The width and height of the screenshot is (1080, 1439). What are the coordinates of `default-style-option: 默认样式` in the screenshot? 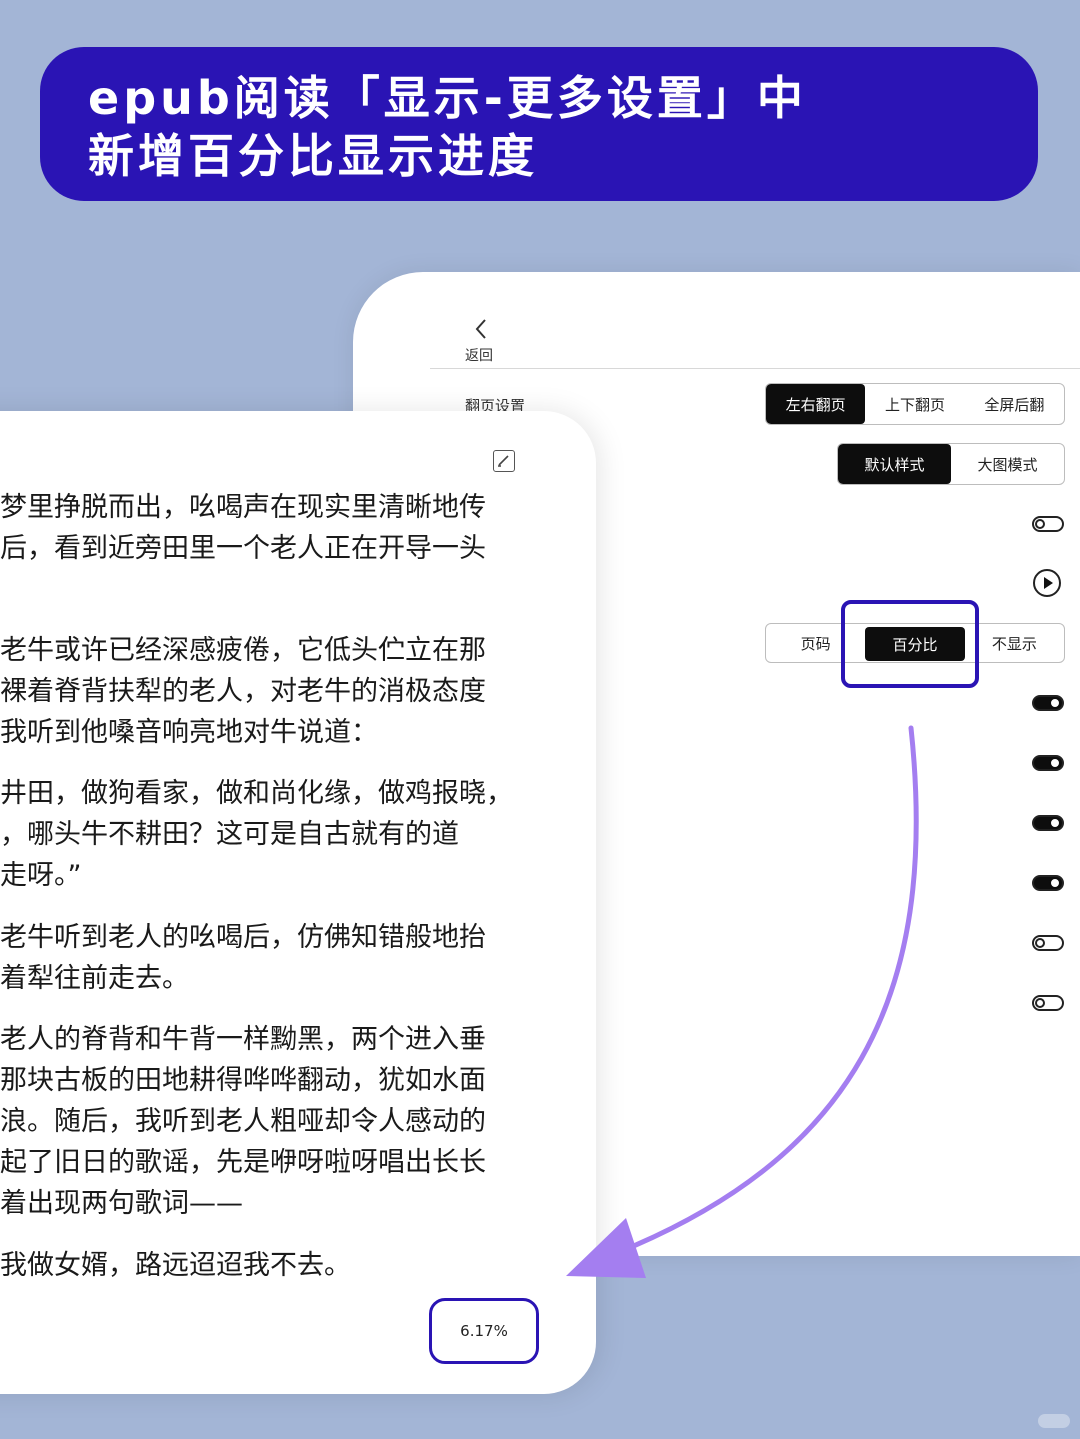 It's located at (894, 464).